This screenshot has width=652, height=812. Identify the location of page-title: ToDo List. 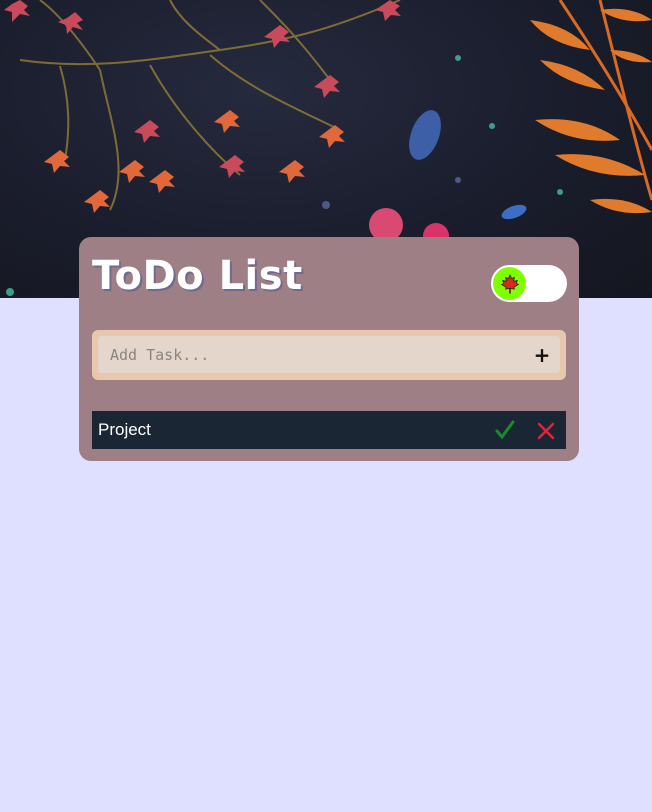
(197, 276).